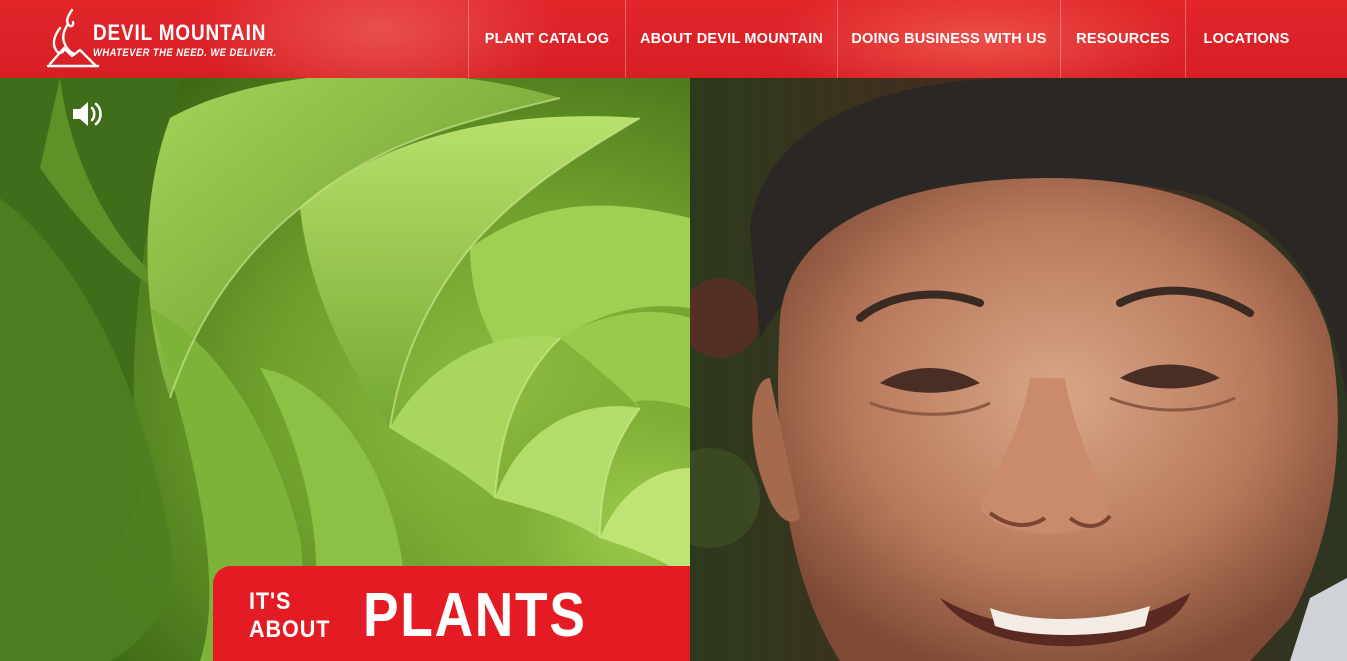 The height and width of the screenshot is (661, 1347). What do you see at coordinates (731, 39) in the screenshot?
I see `nav-item-about: ABOUT DEVIL MOUNTAIN` at bounding box center [731, 39].